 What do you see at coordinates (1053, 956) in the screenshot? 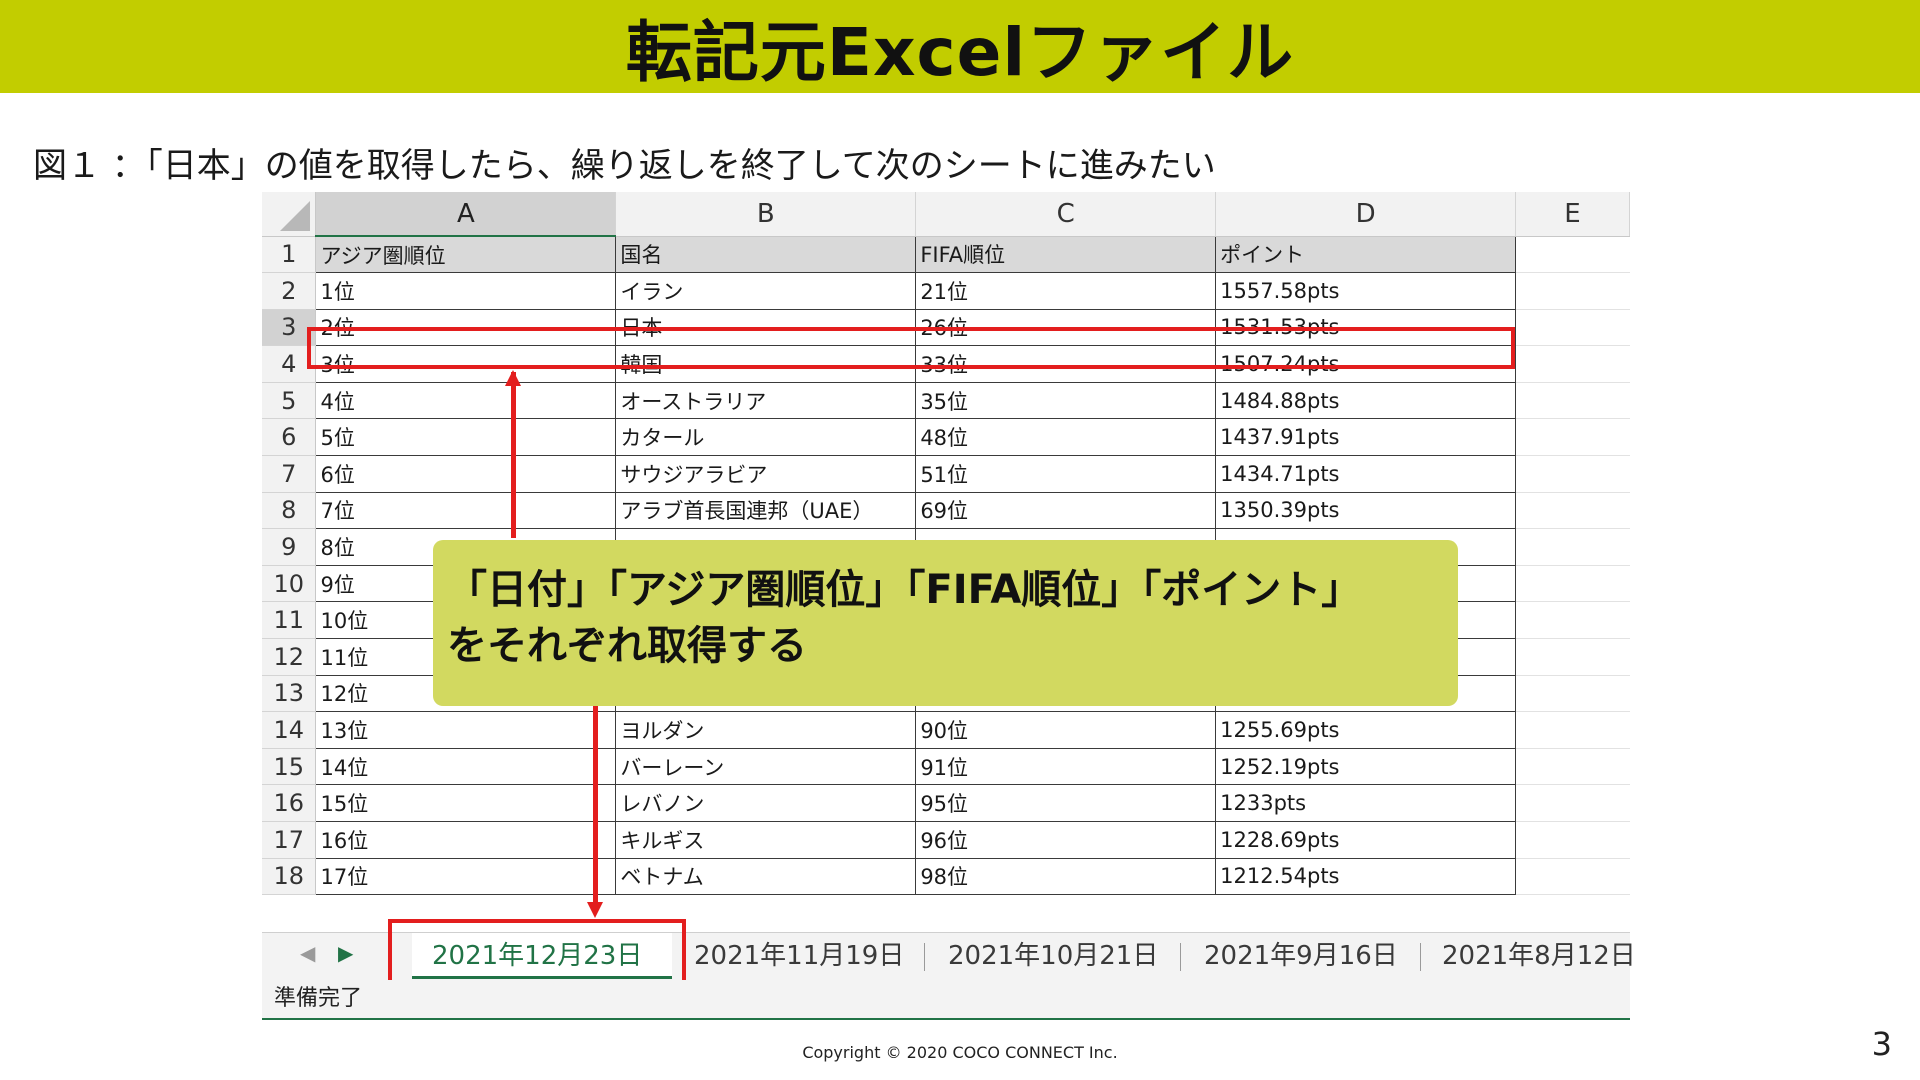
I see `sheet-tab-2021-10-21: 2021年10月21日` at bounding box center [1053, 956].